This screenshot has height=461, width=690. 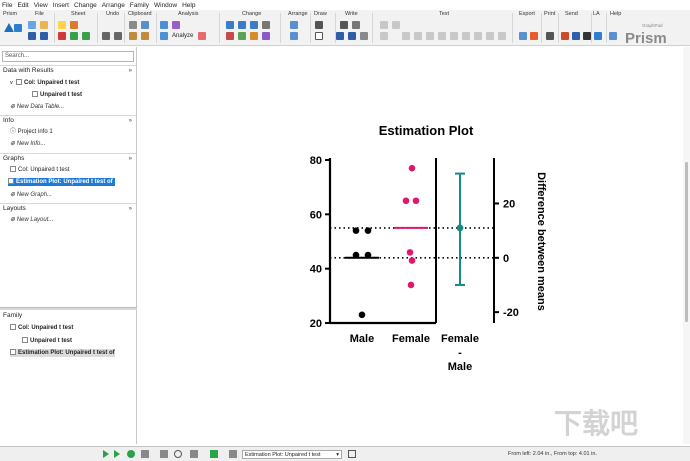 I want to click on subscript-icon, so click(x=454, y=36).